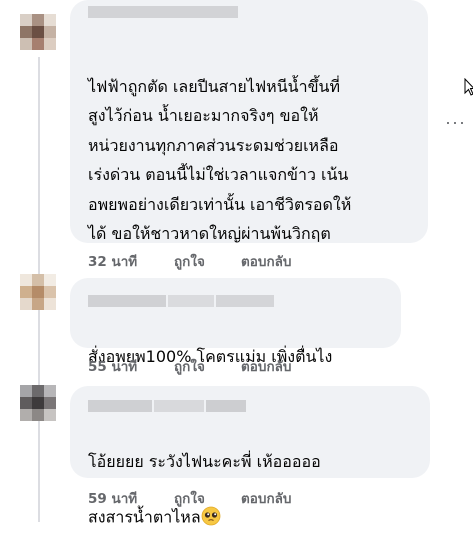 Image resolution: width=473 pixels, height=535 pixels. I want to click on comment-time: 32 นาที, so click(112, 261).